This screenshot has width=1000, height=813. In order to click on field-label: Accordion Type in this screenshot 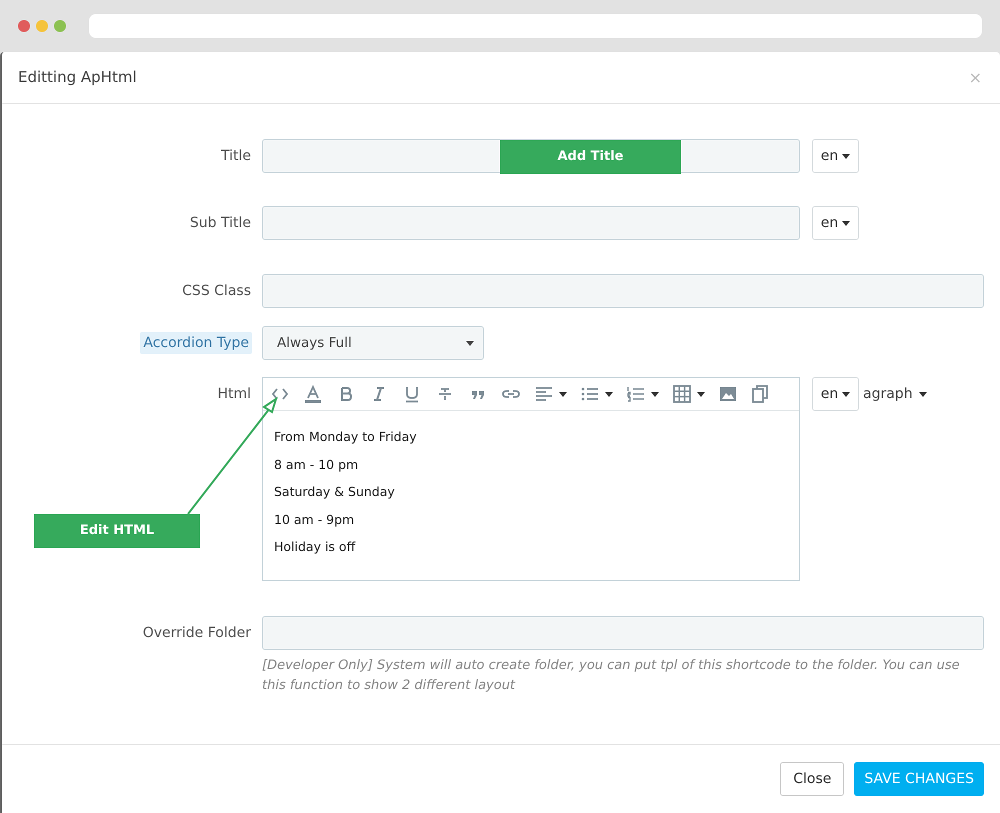, I will do `click(196, 343)`.